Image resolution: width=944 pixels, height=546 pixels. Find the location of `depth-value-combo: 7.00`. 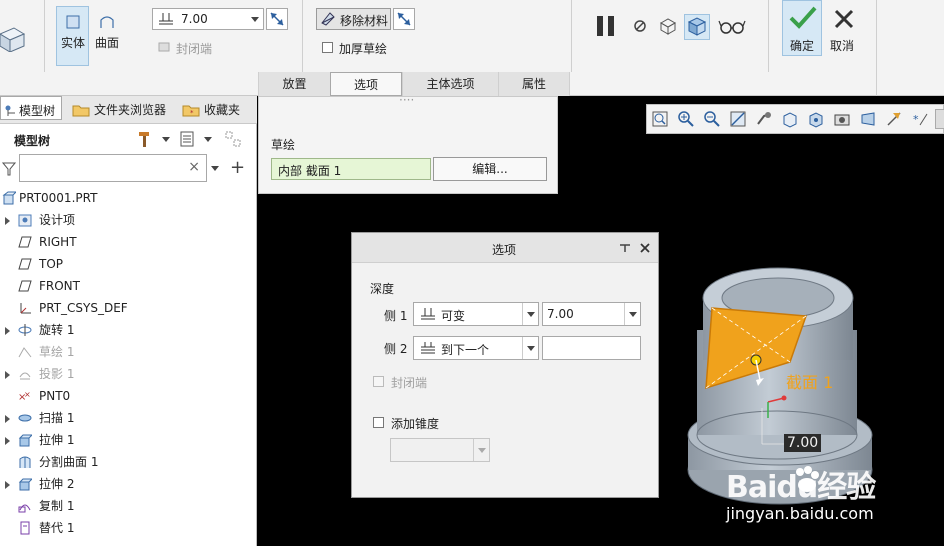

depth-value-combo: 7.00 is located at coordinates (208, 19).